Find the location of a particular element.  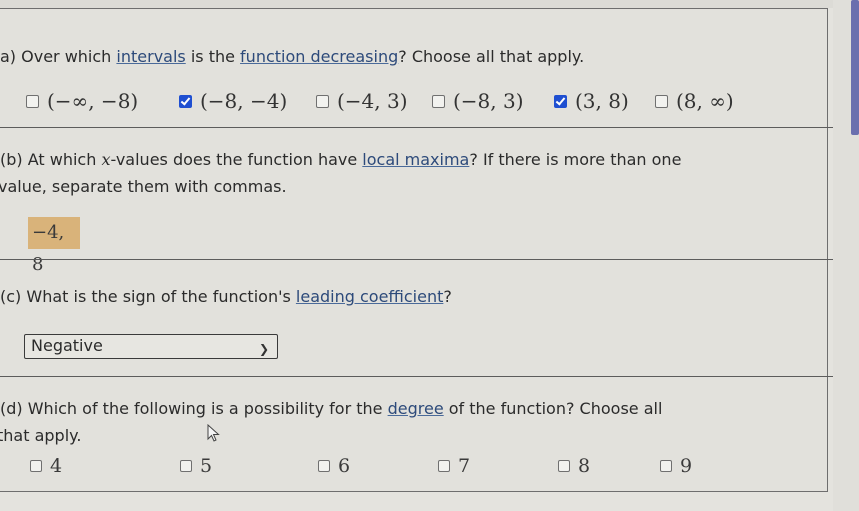

option-label: (−∞, −8) is located at coordinates (93, 101).